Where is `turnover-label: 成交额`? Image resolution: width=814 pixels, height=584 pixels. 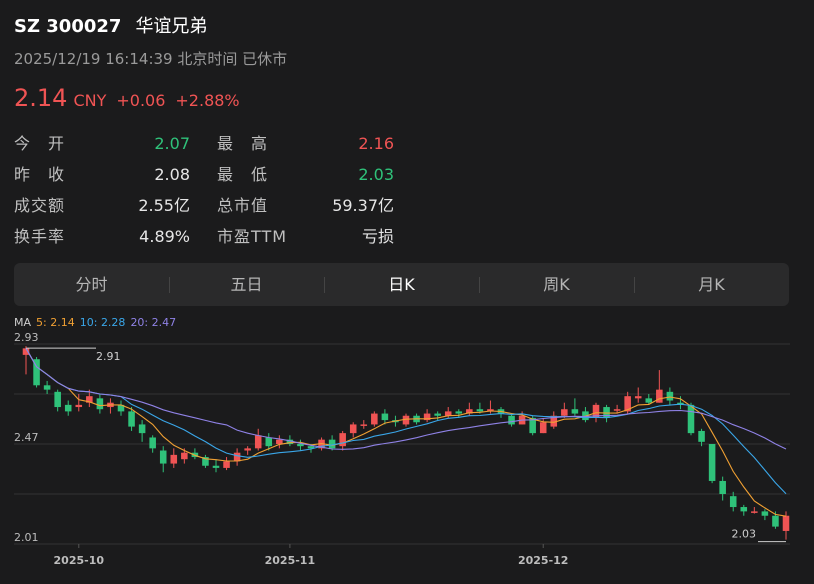
turnover-label: 成交额 is located at coordinates (40, 205).